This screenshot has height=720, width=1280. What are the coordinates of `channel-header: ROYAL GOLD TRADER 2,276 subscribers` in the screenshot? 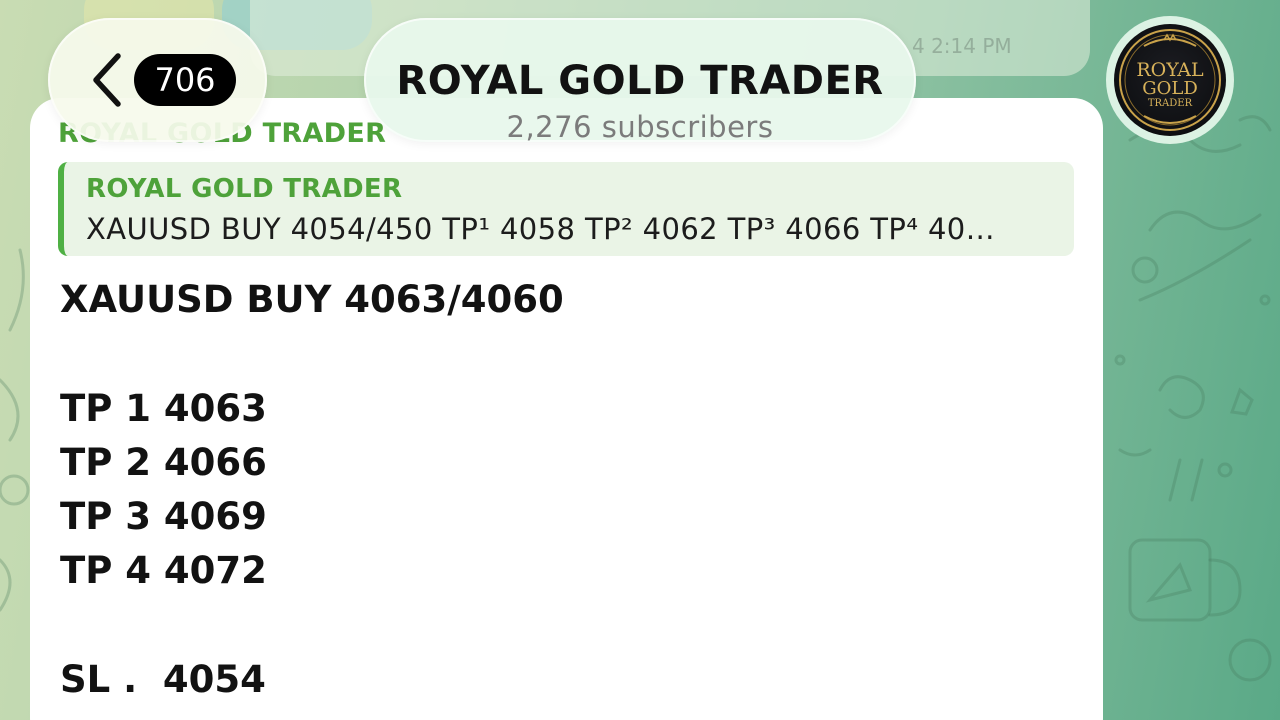 It's located at (640, 81).